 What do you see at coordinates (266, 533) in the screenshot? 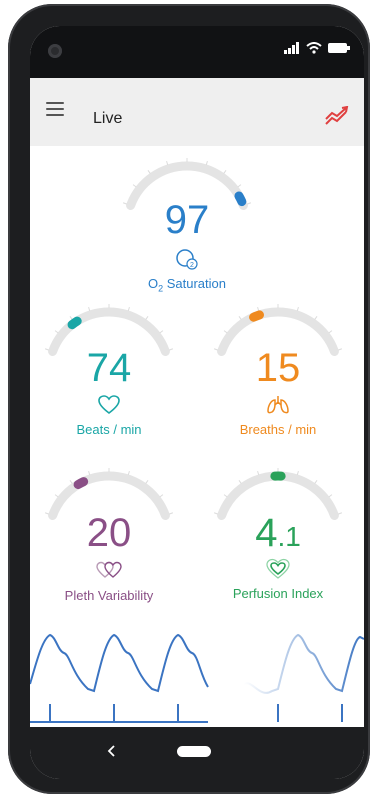
I see `perfusion-value-main: 4` at bounding box center [266, 533].